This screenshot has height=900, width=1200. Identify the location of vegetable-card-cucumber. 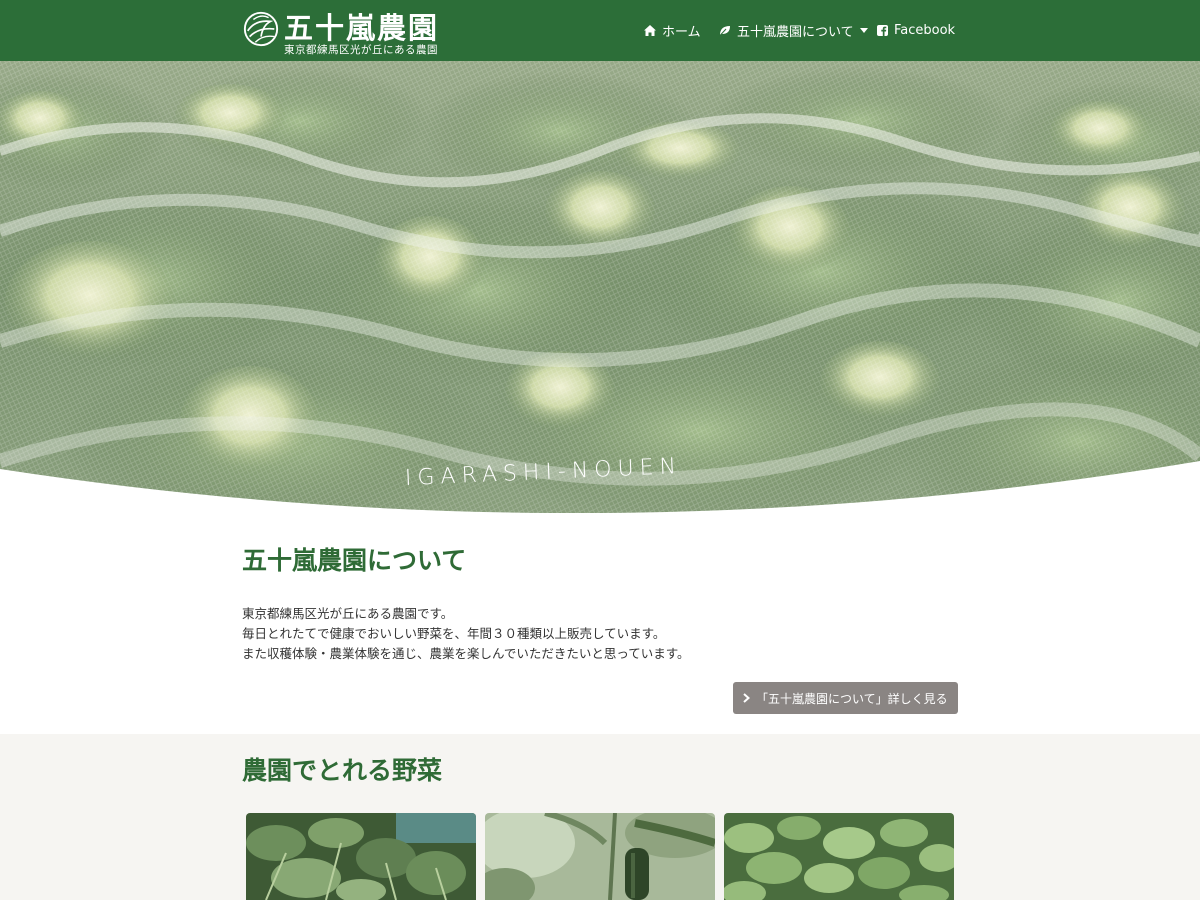
(600, 856).